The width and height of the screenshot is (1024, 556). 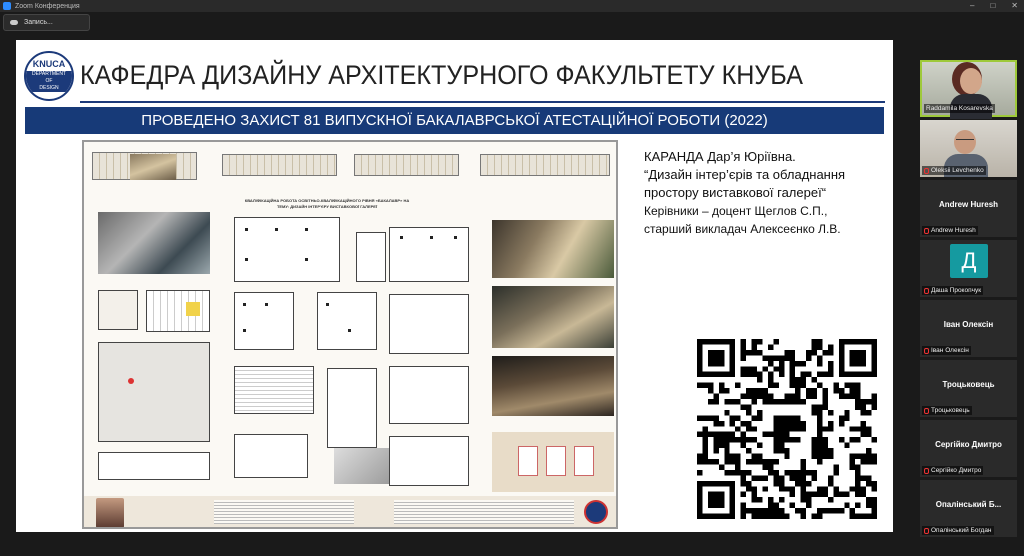 I want to click on participant-avatar: Д, so click(x=969, y=261).